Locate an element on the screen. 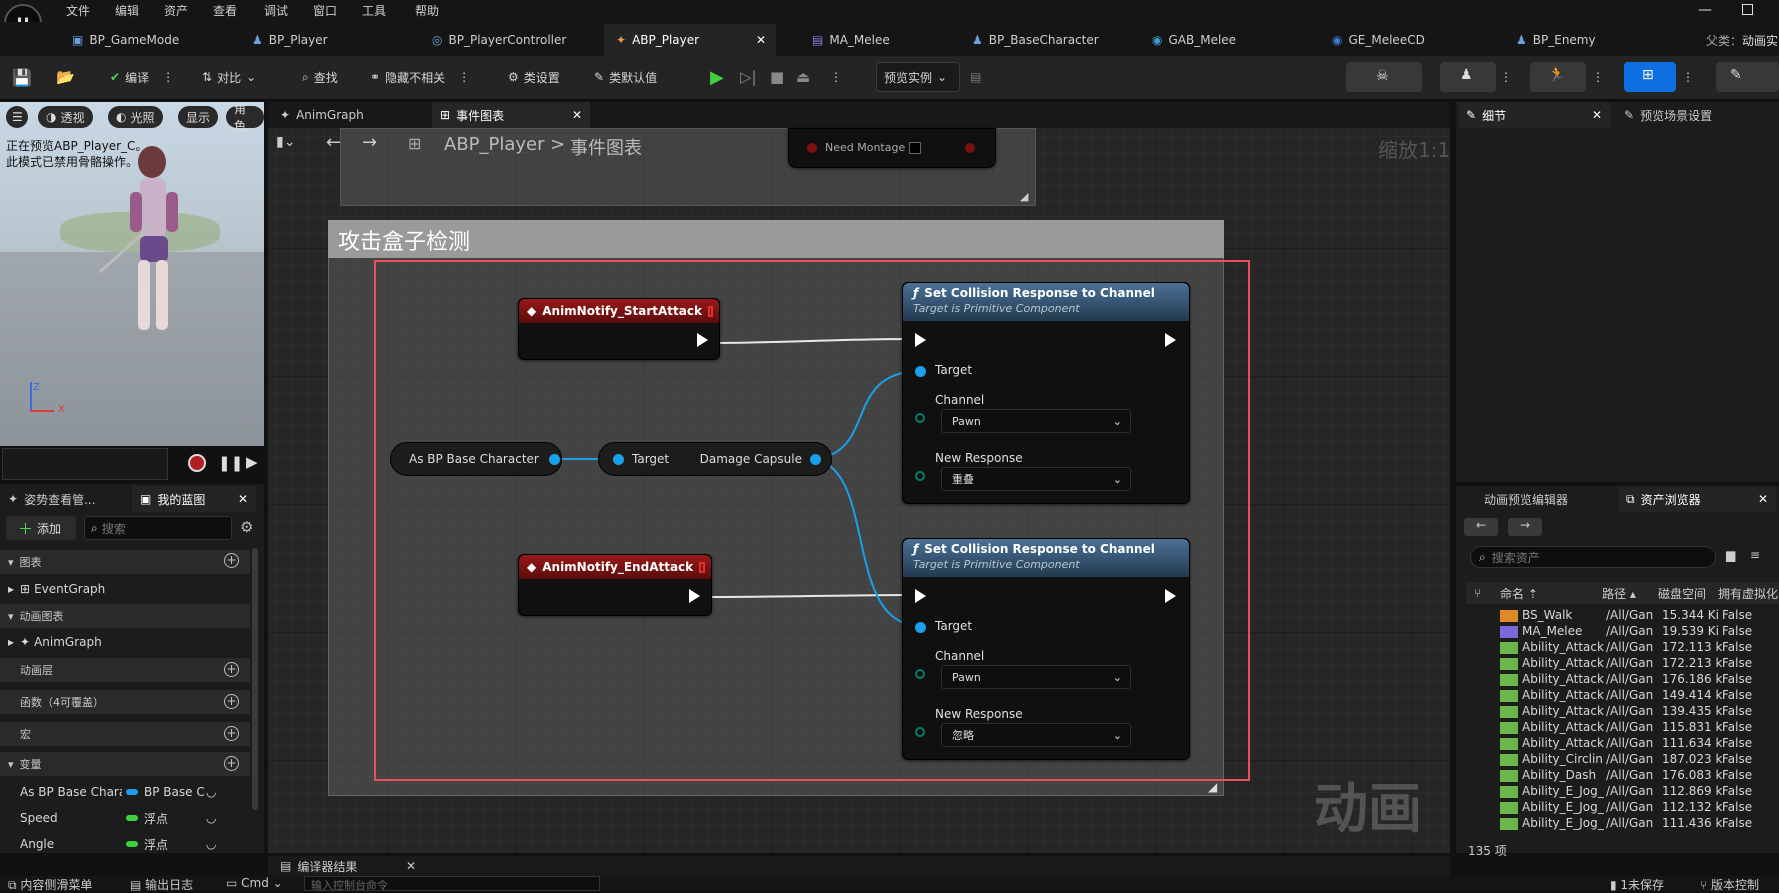 The image size is (1779, 893). character-button: 角色 is located at coordinates (245, 117).